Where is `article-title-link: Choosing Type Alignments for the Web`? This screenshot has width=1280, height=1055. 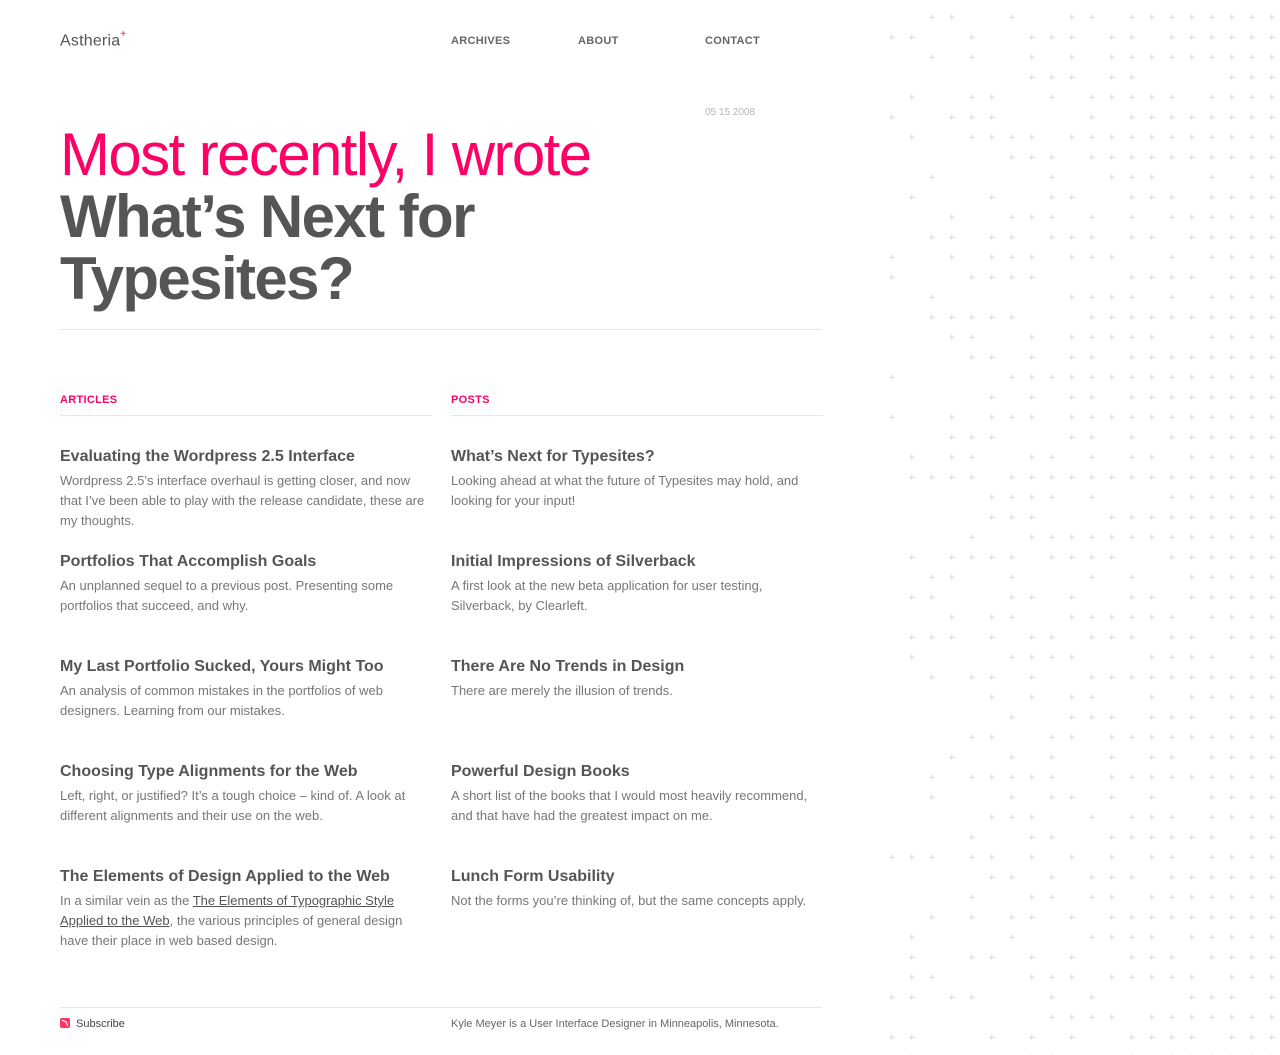
article-title-link: Choosing Type Alignments for the Web is located at coordinates (208, 771).